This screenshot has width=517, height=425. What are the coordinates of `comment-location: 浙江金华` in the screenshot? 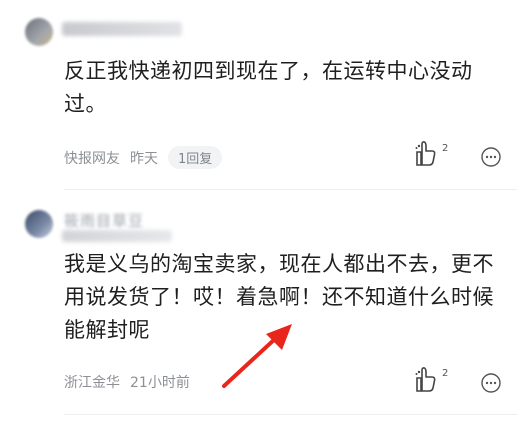 It's located at (92, 383).